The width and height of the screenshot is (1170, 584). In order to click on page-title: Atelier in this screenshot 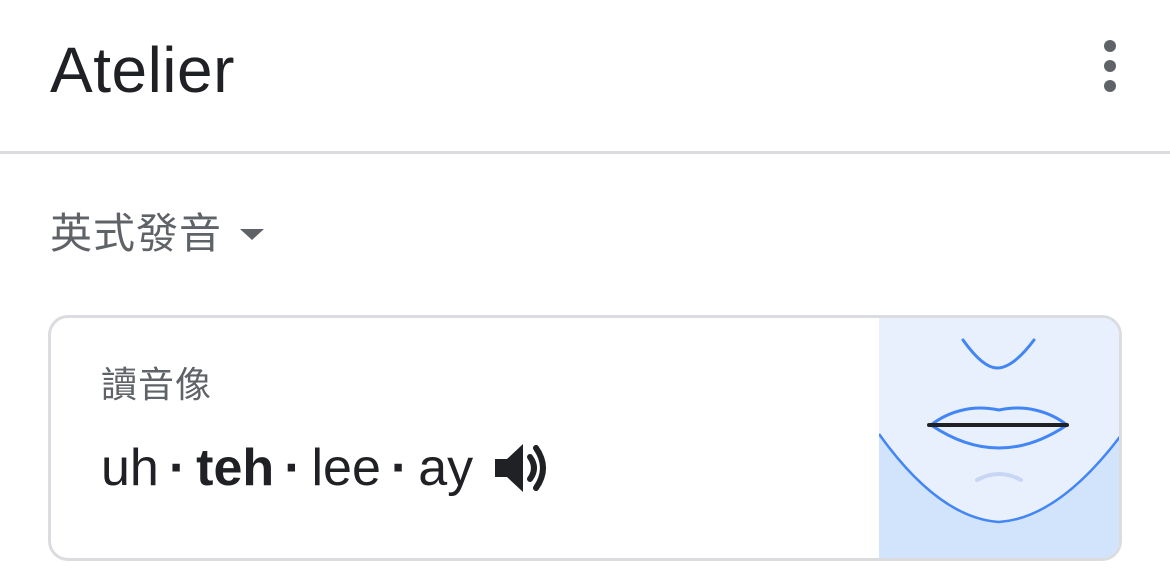, I will do `click(142, 70)`.